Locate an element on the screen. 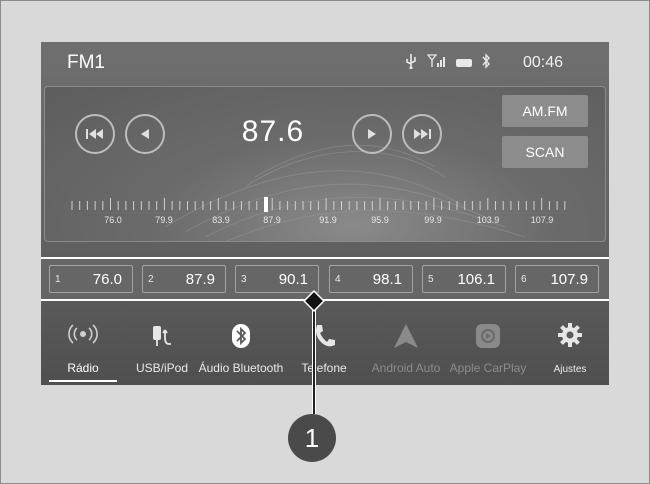 The image size is (650, 484). nav-settings: Ajustes is located at coordinates (570, 348).